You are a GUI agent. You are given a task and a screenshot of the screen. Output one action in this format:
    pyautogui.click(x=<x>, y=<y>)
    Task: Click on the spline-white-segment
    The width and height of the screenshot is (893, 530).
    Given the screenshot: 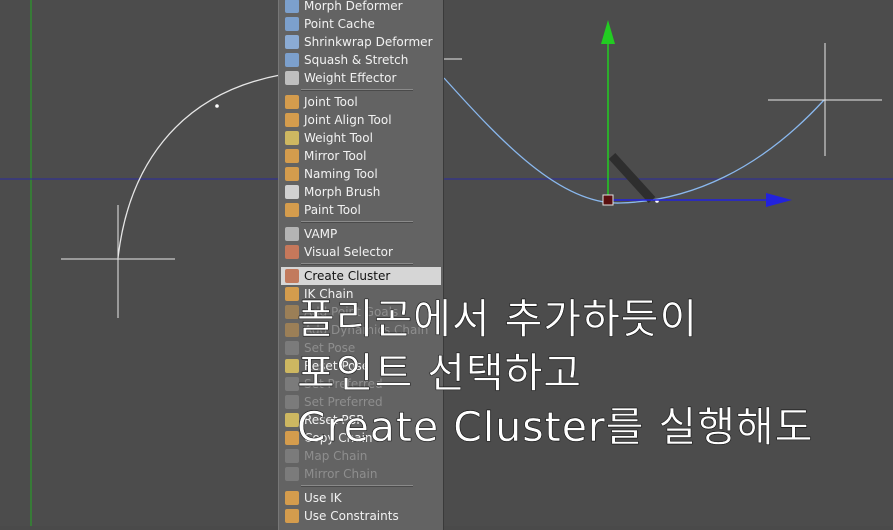 What is the action you would take?
    pyautogui.click(x=199, y=166)
    